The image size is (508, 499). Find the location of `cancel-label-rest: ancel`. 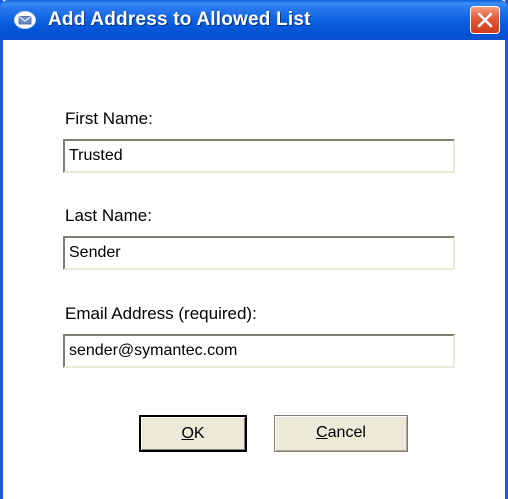

cancel-label-rest: ancel is located at coordinates (346, 432).